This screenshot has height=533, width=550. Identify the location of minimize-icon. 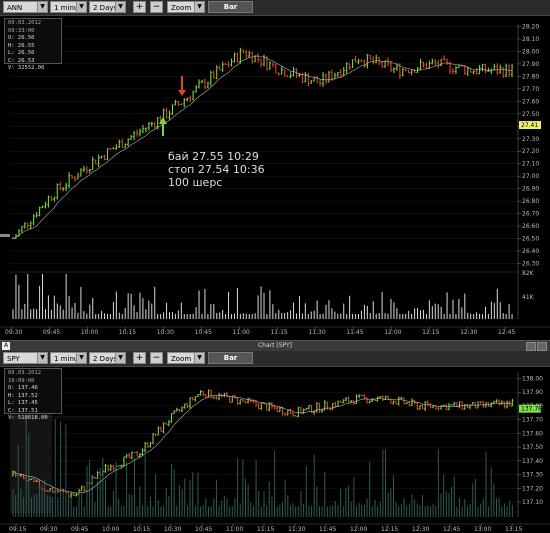
(531, 346).